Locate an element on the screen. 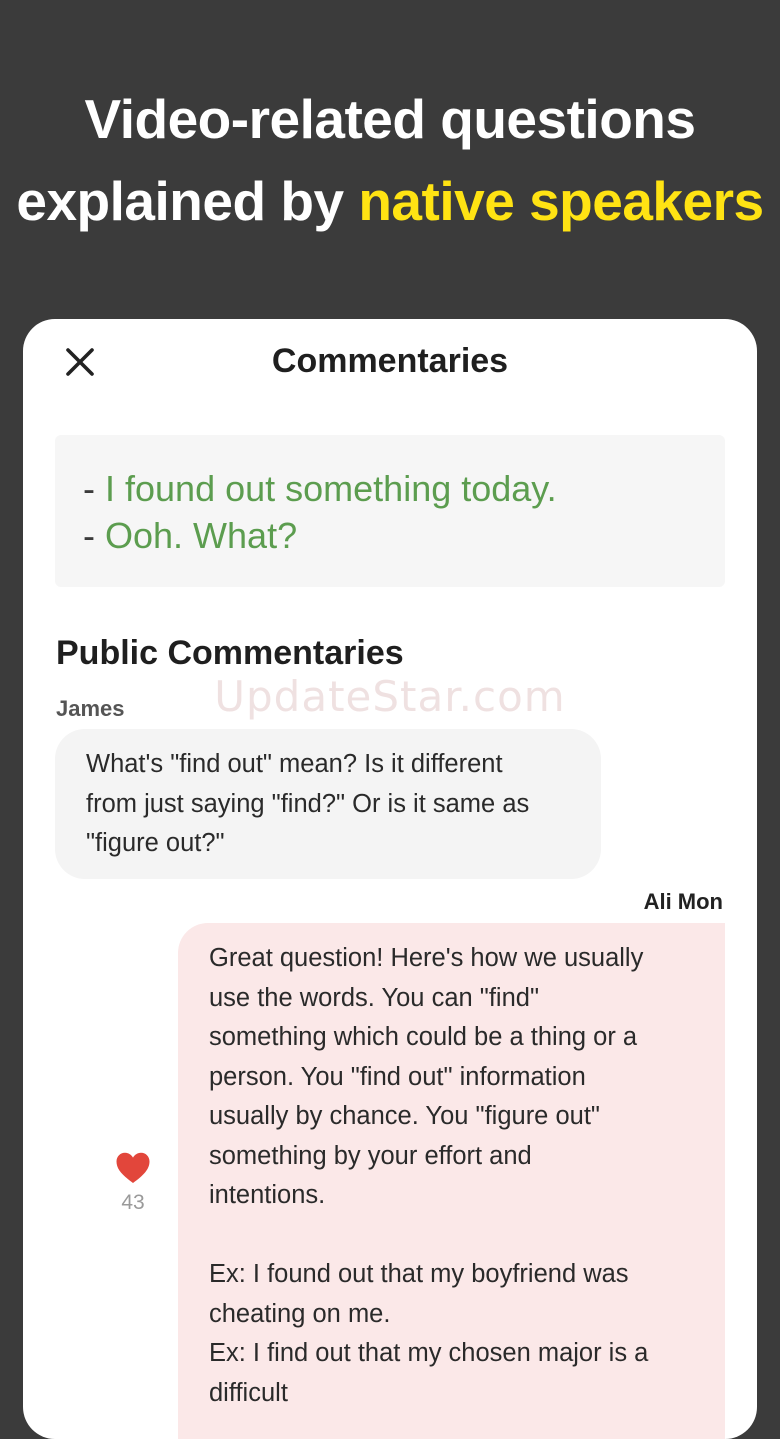 The image size is (780, 1439). headline-accent-text: native speakers is located at coordinates (561, 201).